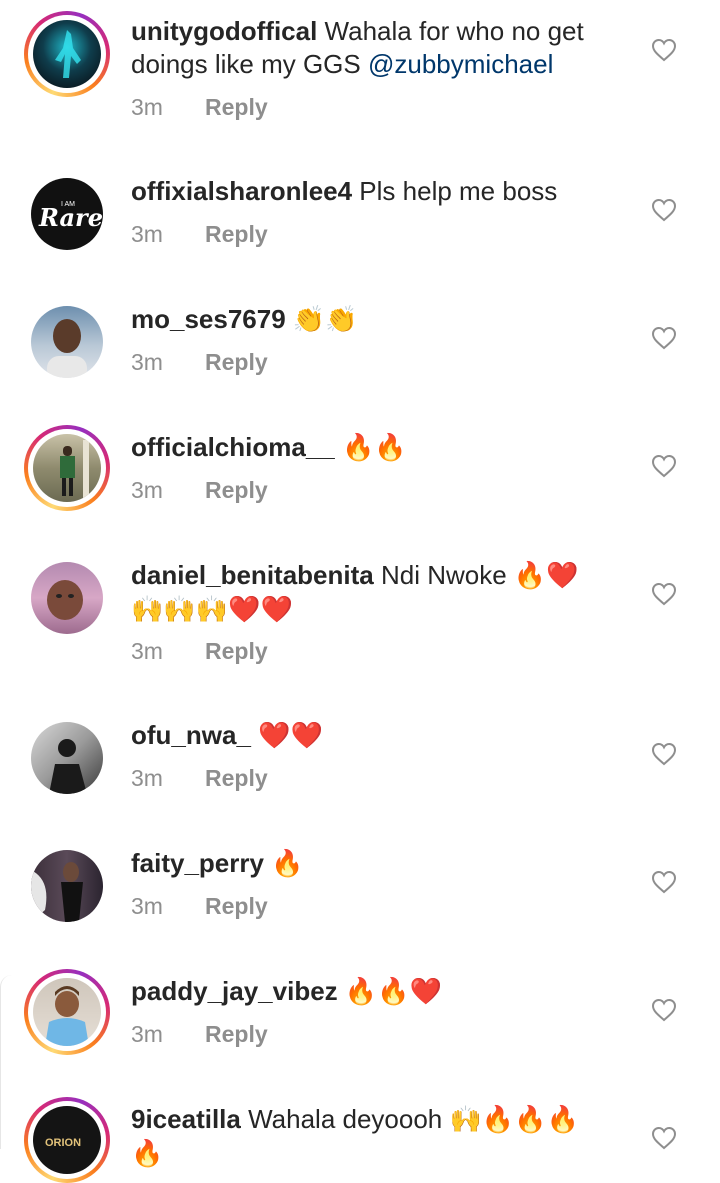  What do you see at coordinates (374, 448) in the screenshot?
I see `fire-emoji-icon: 🔥🔥` at bounding box center [374, 448].